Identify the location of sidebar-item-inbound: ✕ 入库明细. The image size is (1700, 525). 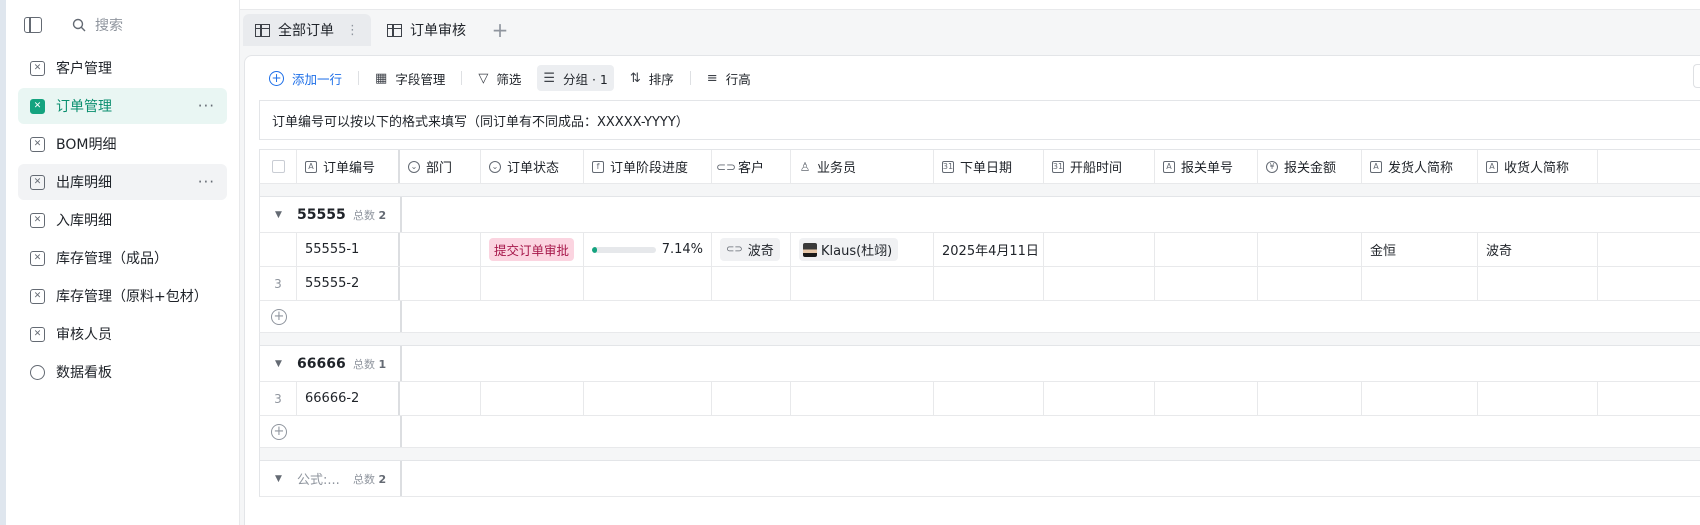
(122, 220).